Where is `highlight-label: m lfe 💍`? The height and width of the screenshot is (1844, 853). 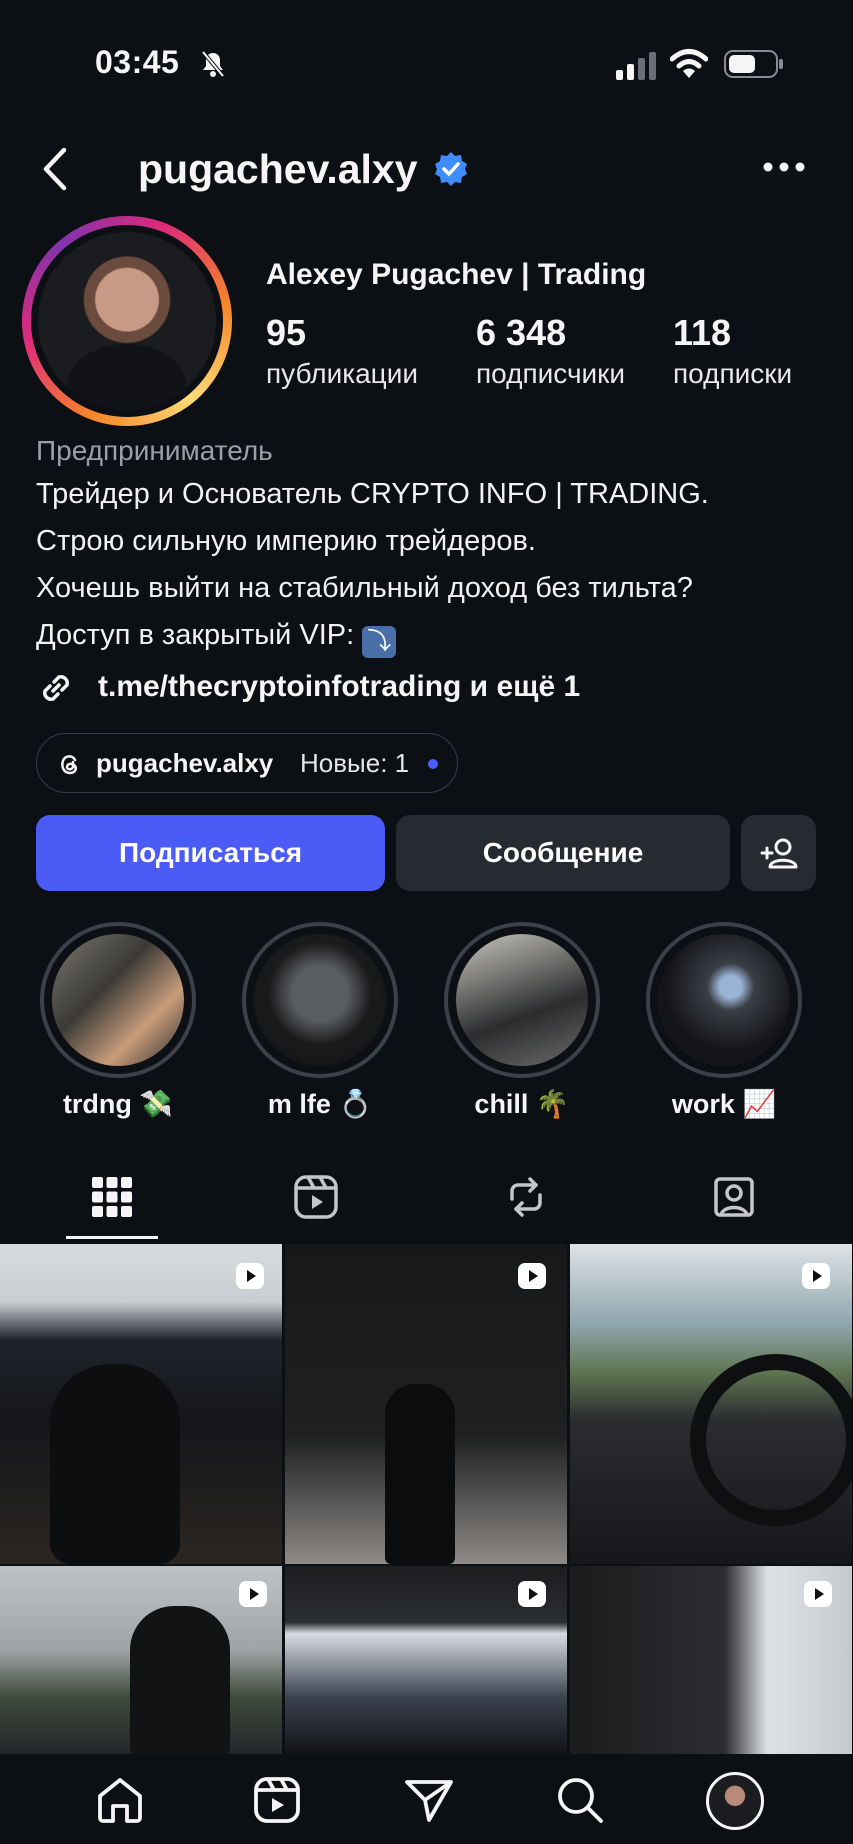 highlight-label: m lfe 💍 is located at coordinates (320, 1104).